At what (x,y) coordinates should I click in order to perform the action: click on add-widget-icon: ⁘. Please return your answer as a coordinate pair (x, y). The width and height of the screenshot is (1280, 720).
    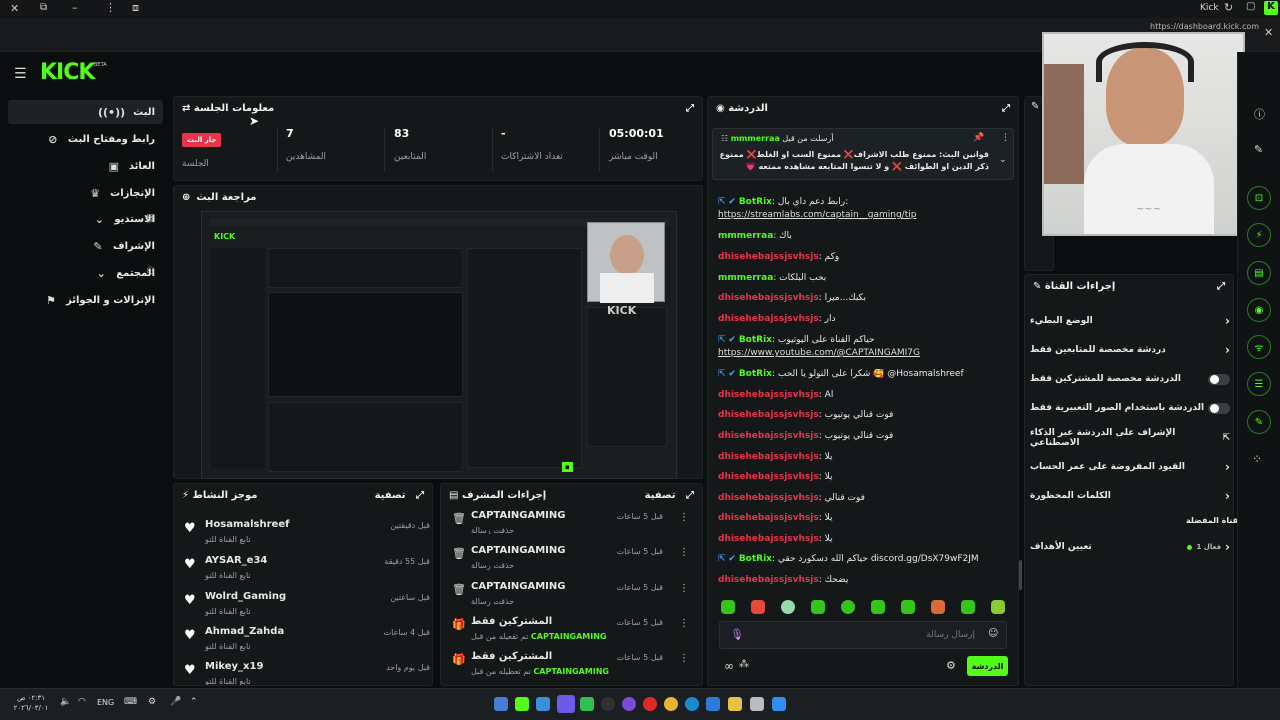
    Looking at the image, I should click on (1257, 459).